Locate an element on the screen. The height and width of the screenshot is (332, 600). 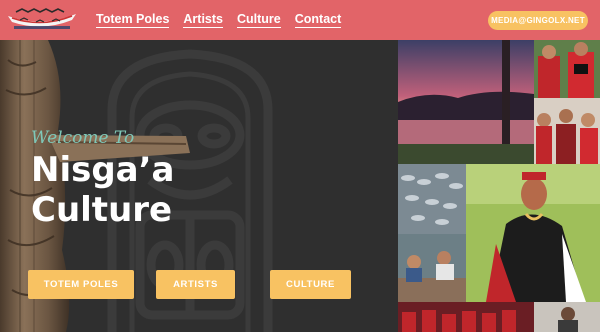
dancers-photo is located at coordinates (567, 69).